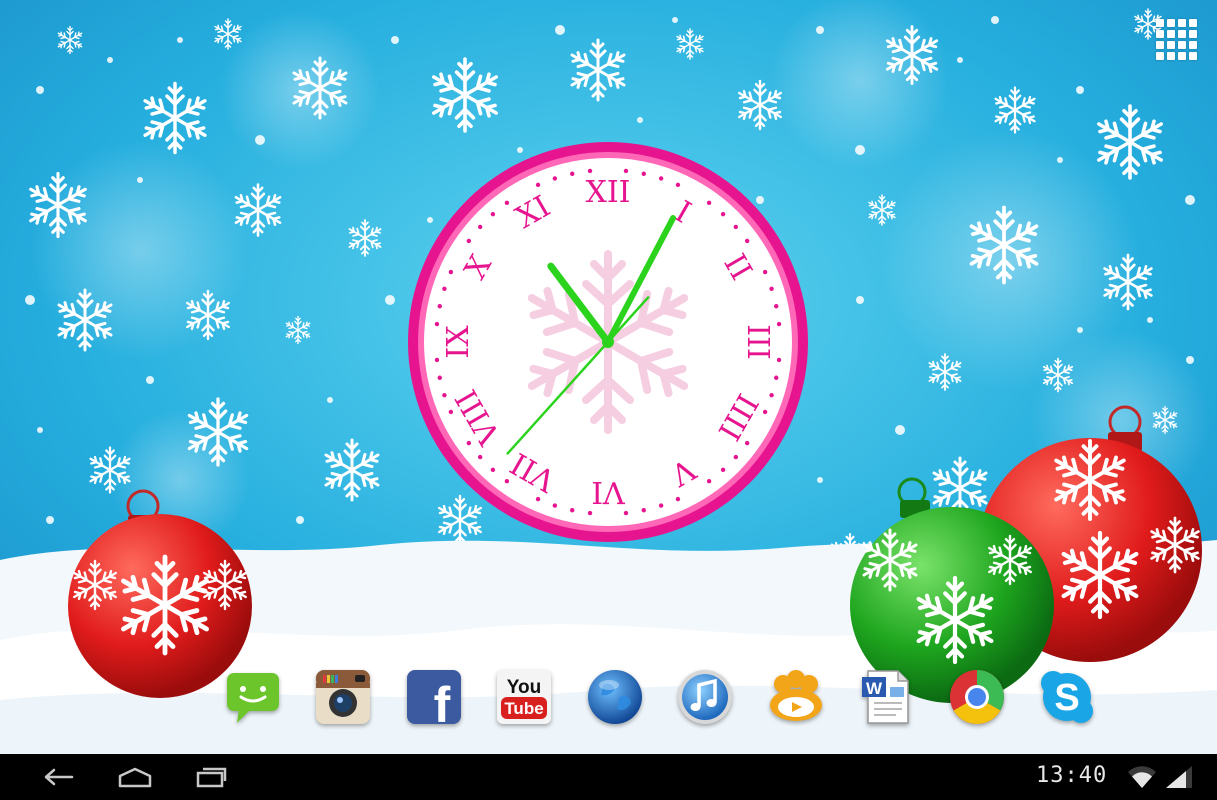 This screenshot has width=1217, height=800. What do you see at coordinates (1179, 779) in the screenshot?
I see `signal-bars-icon` at bounding box center [1179, 779].